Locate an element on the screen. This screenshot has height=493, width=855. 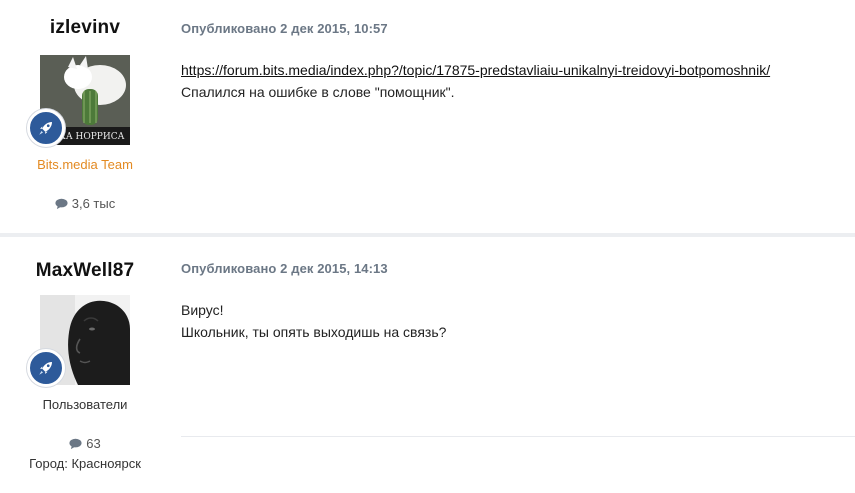
author-name: MaxWell87 is located at coordinates (85, 271).